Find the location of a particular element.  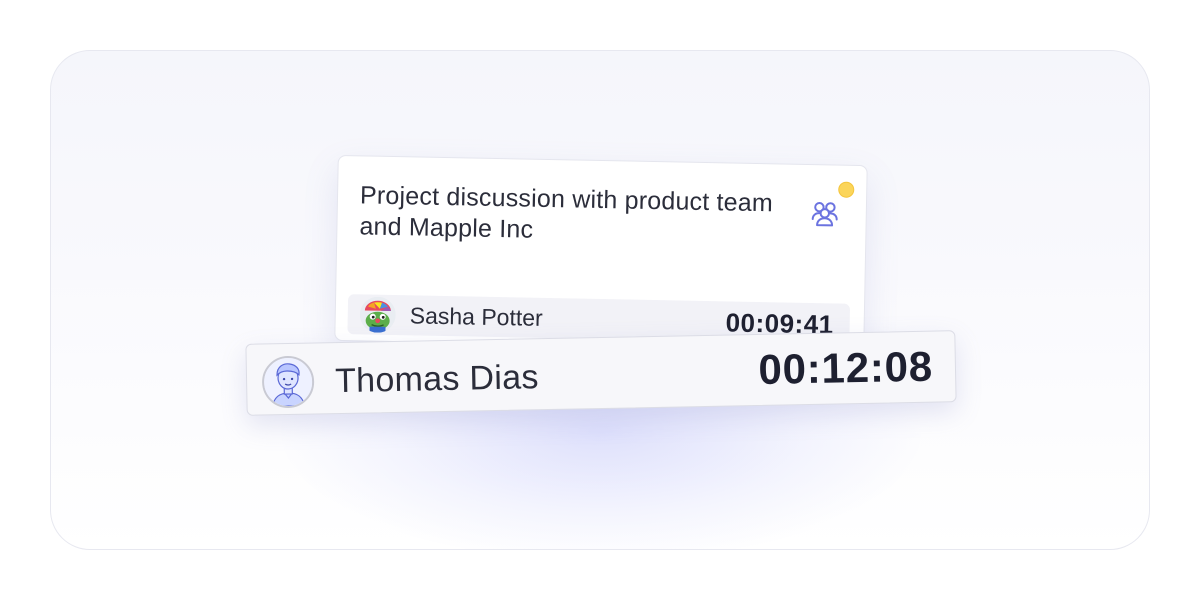

active-participant-name: Thomas Dias is located at coordinates (437, 379).